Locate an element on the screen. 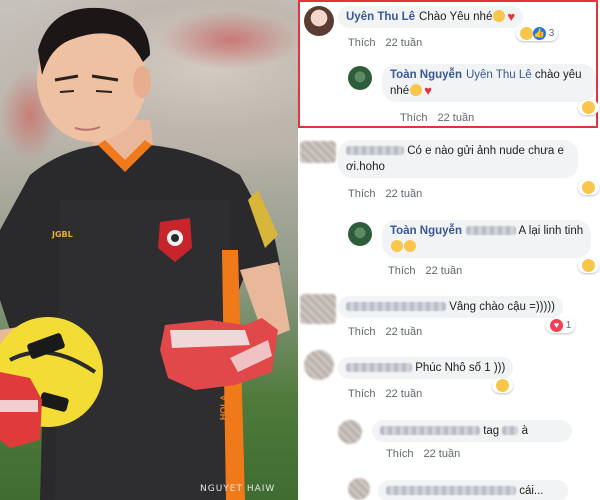 The height and width of the screenshot is (500, 600). comment-bubble: Có e nào gửi ảnh nude chưa e ơi.hoho is located at coordinates (458, 159).